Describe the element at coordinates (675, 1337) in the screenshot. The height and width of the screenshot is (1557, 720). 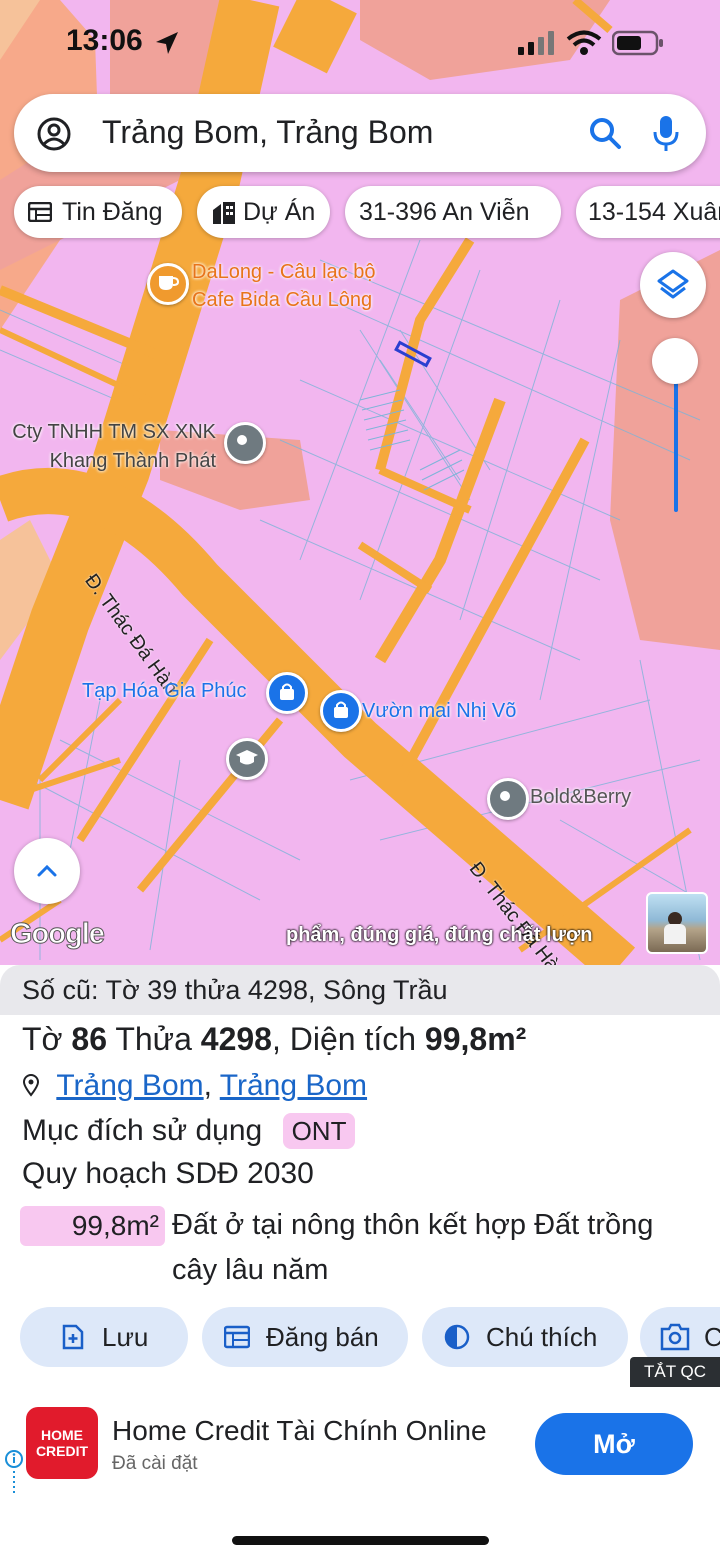
I see `camera-icon` at that location.